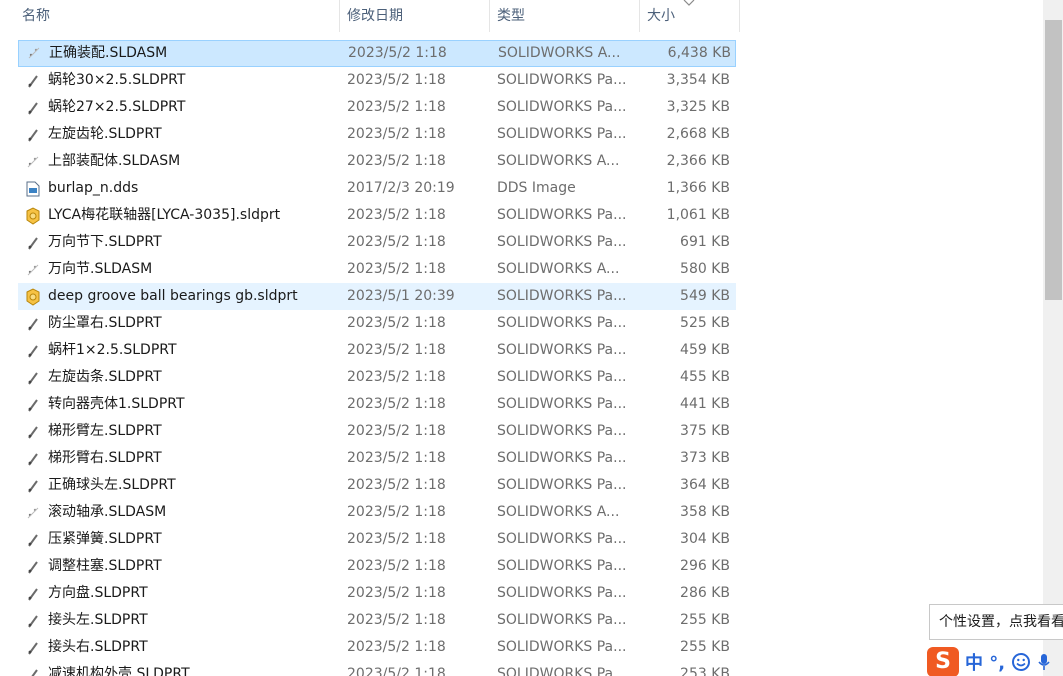 This screenshot has width=1063, height=676. What do you see at coordinates (100, 269) in the screenshot?
I see `file-name: 万向节.SLDASM` at bounding box center [100, 269].